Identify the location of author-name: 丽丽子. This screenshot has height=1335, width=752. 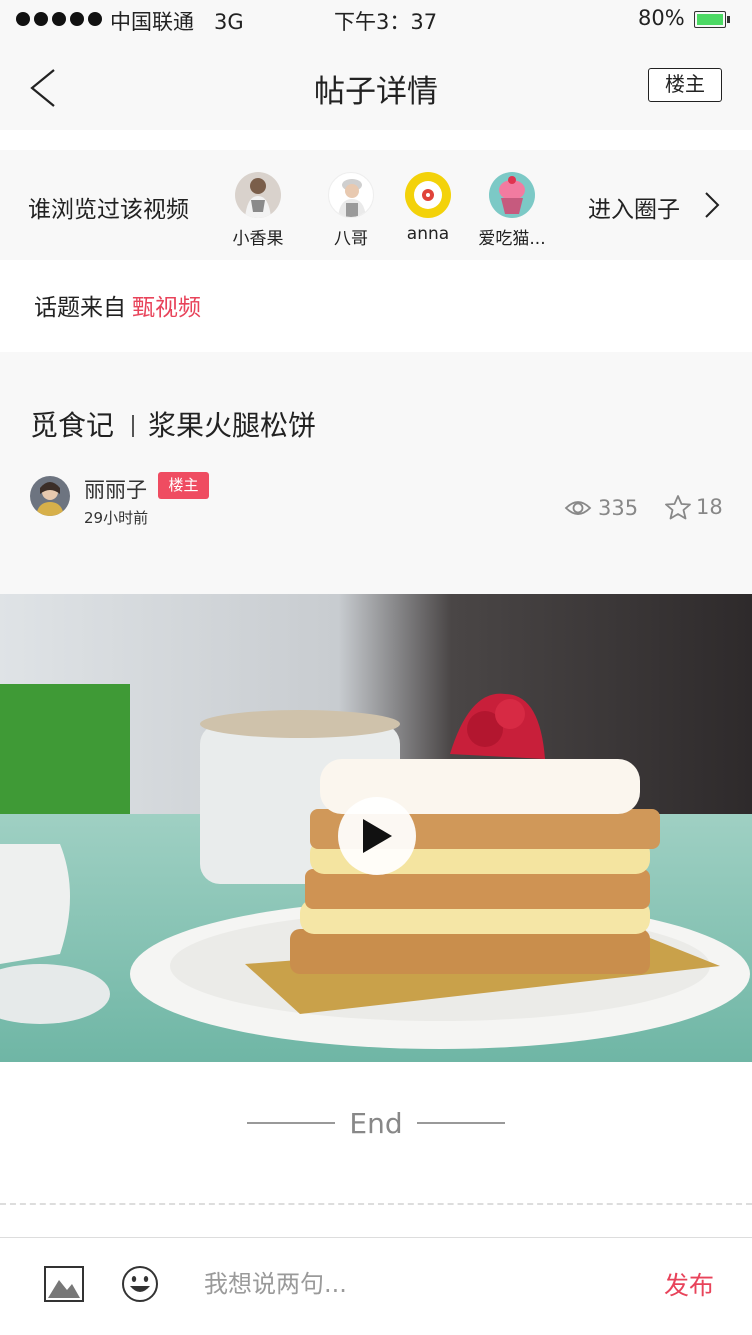
(115, 489).